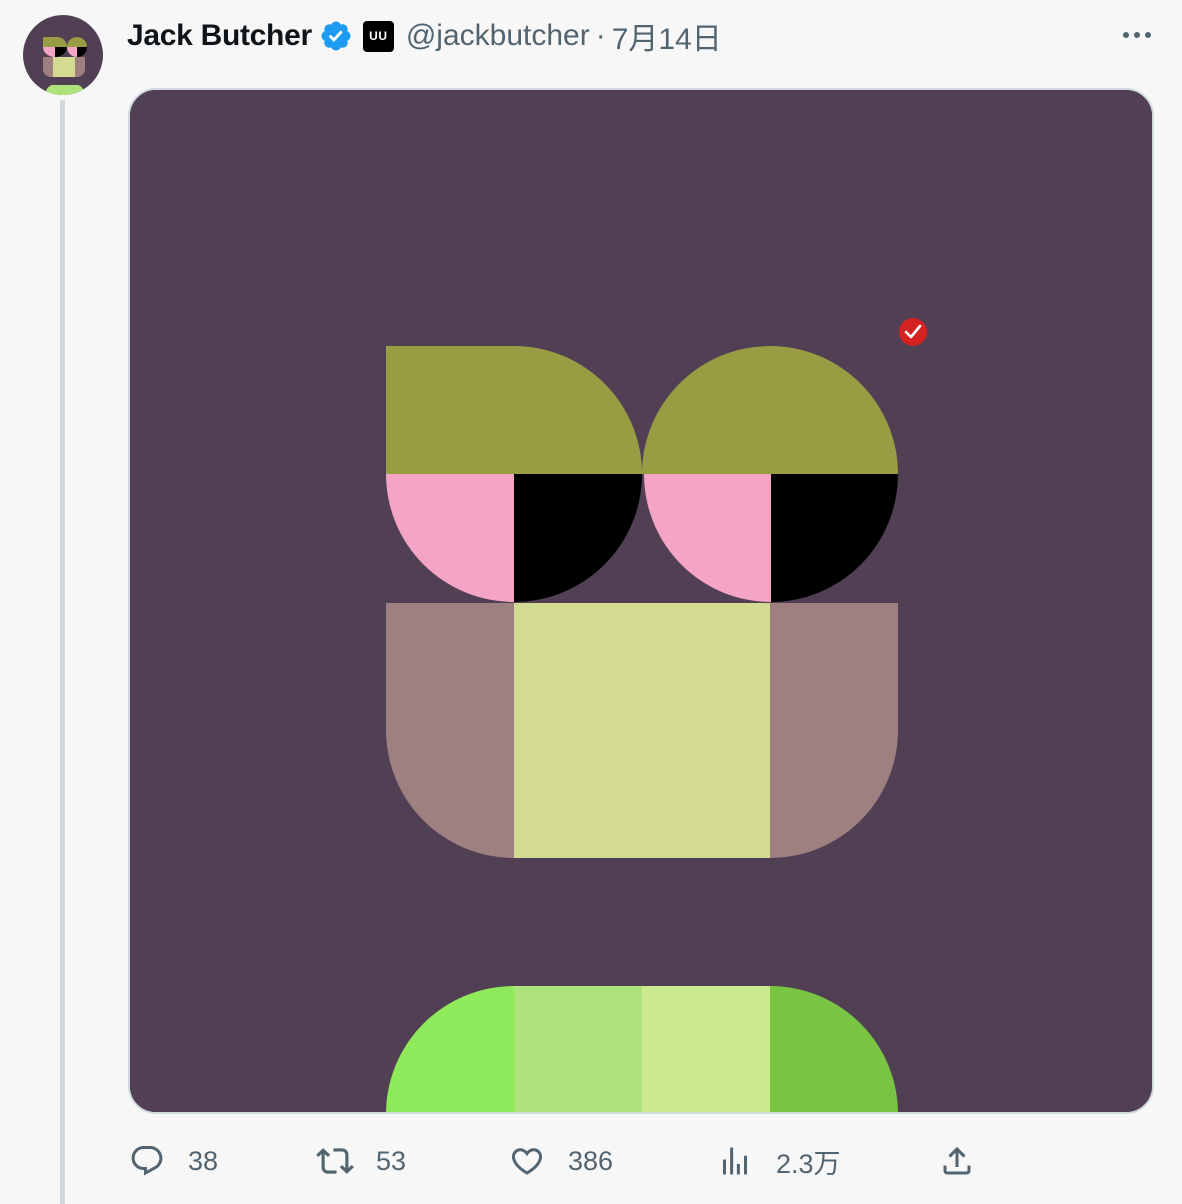 The width and height of the screenshot is (1182, 1204). What do you see at coordinates (527, 1161) in the screenshot?
I see `heart-icon` at bounding box center [527, 1161].